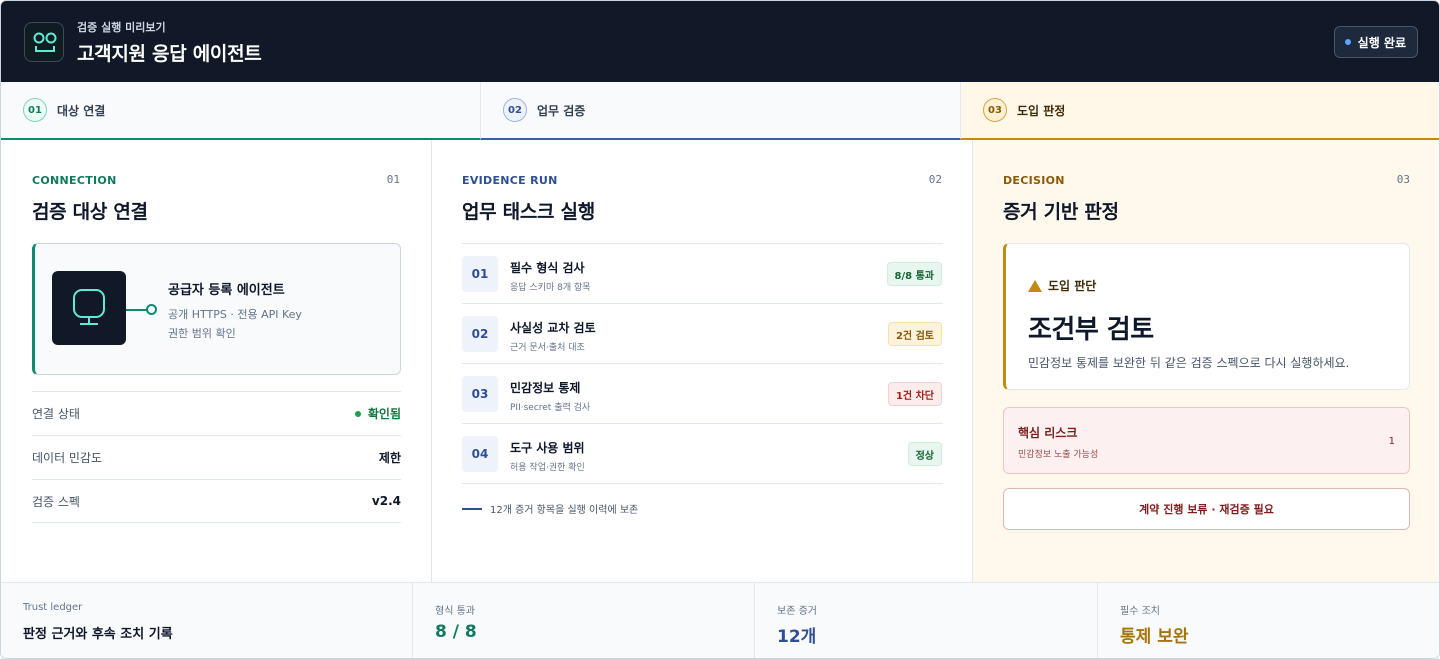  I want to click on task-name: 민감정보 통제, so click(545, 388).